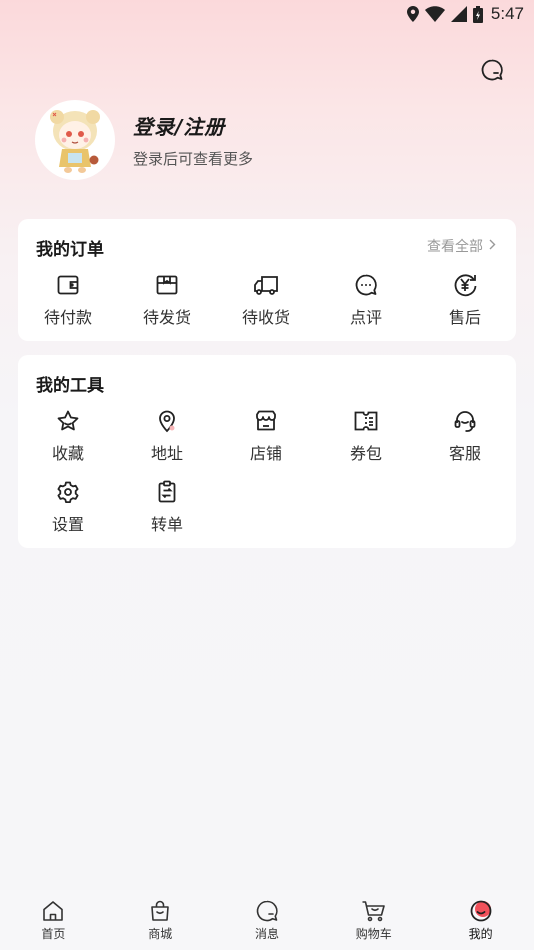  Describe the element at coordinates (507, 13) in the screenshot. I see `clock: 5:47` at that location.